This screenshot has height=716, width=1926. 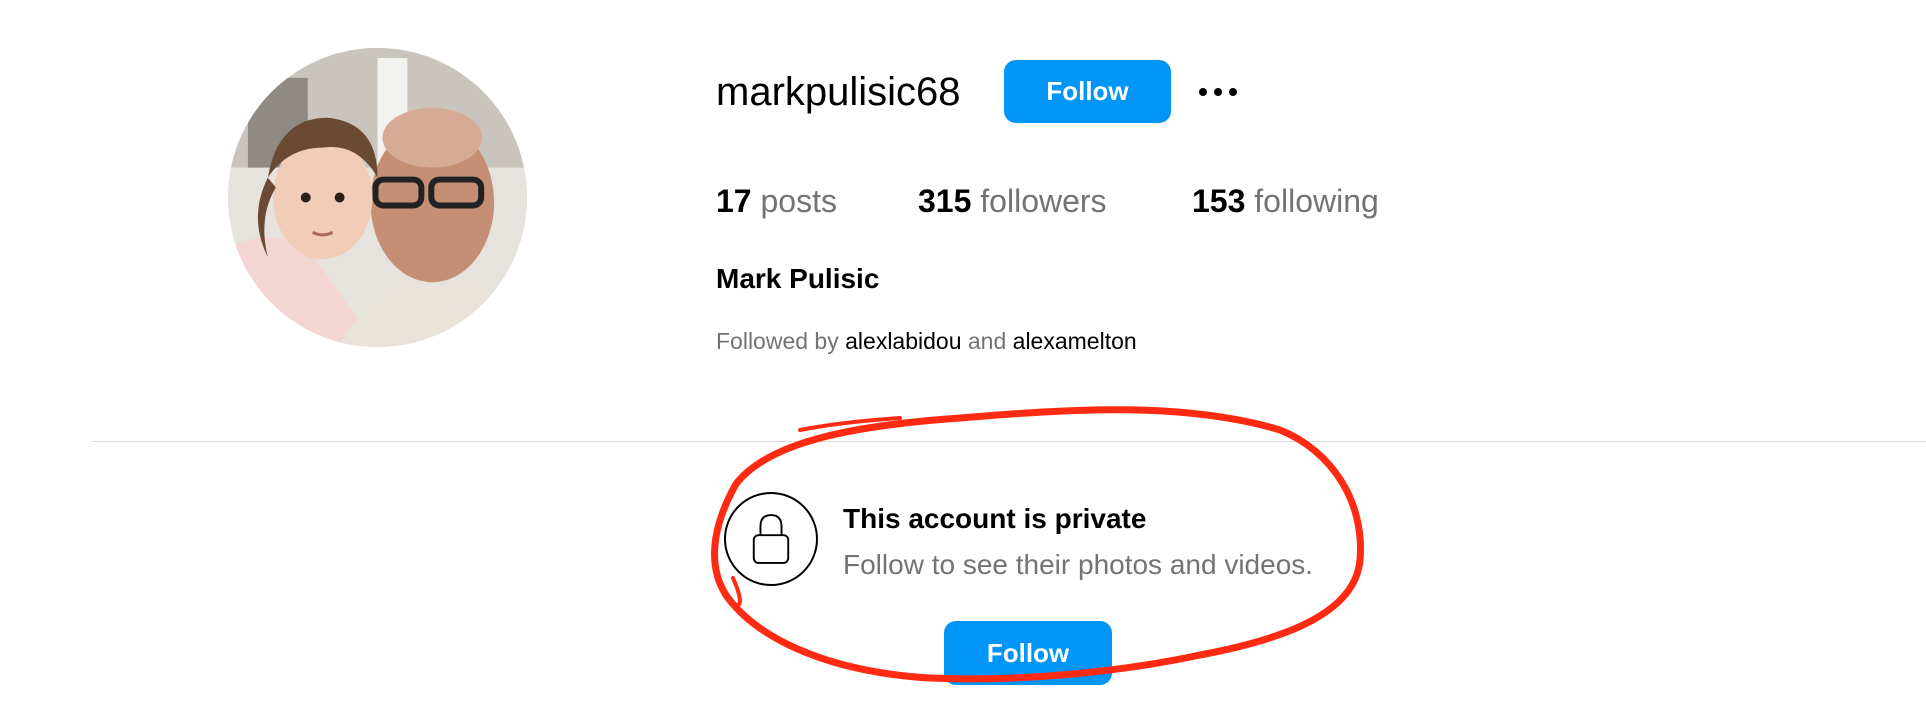 I want to click on section-divider, so click(x=1009, y=441).